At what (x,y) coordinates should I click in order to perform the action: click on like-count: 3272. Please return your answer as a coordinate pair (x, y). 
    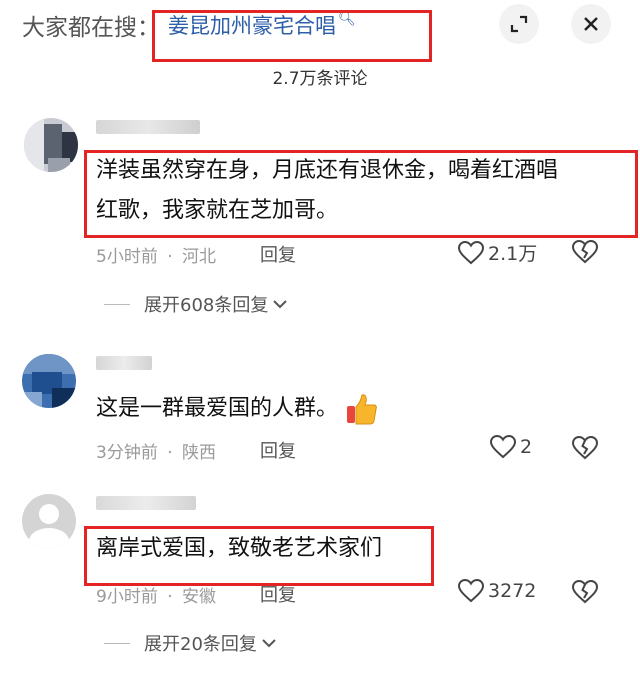
    Looking at the image, I should click on (512, 591).